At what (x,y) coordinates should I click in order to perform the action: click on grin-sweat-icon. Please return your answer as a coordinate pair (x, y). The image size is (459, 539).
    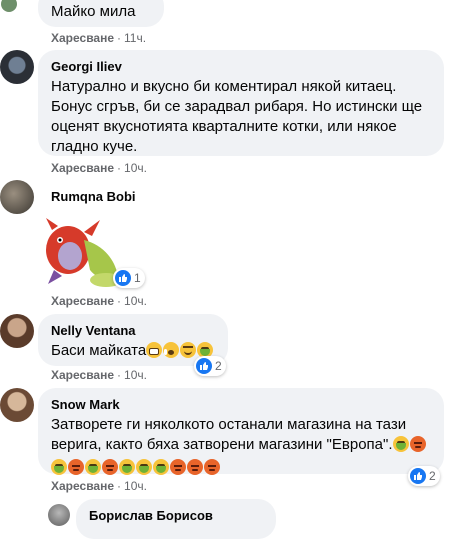
    Looking at the image, I should click on (154, 350).